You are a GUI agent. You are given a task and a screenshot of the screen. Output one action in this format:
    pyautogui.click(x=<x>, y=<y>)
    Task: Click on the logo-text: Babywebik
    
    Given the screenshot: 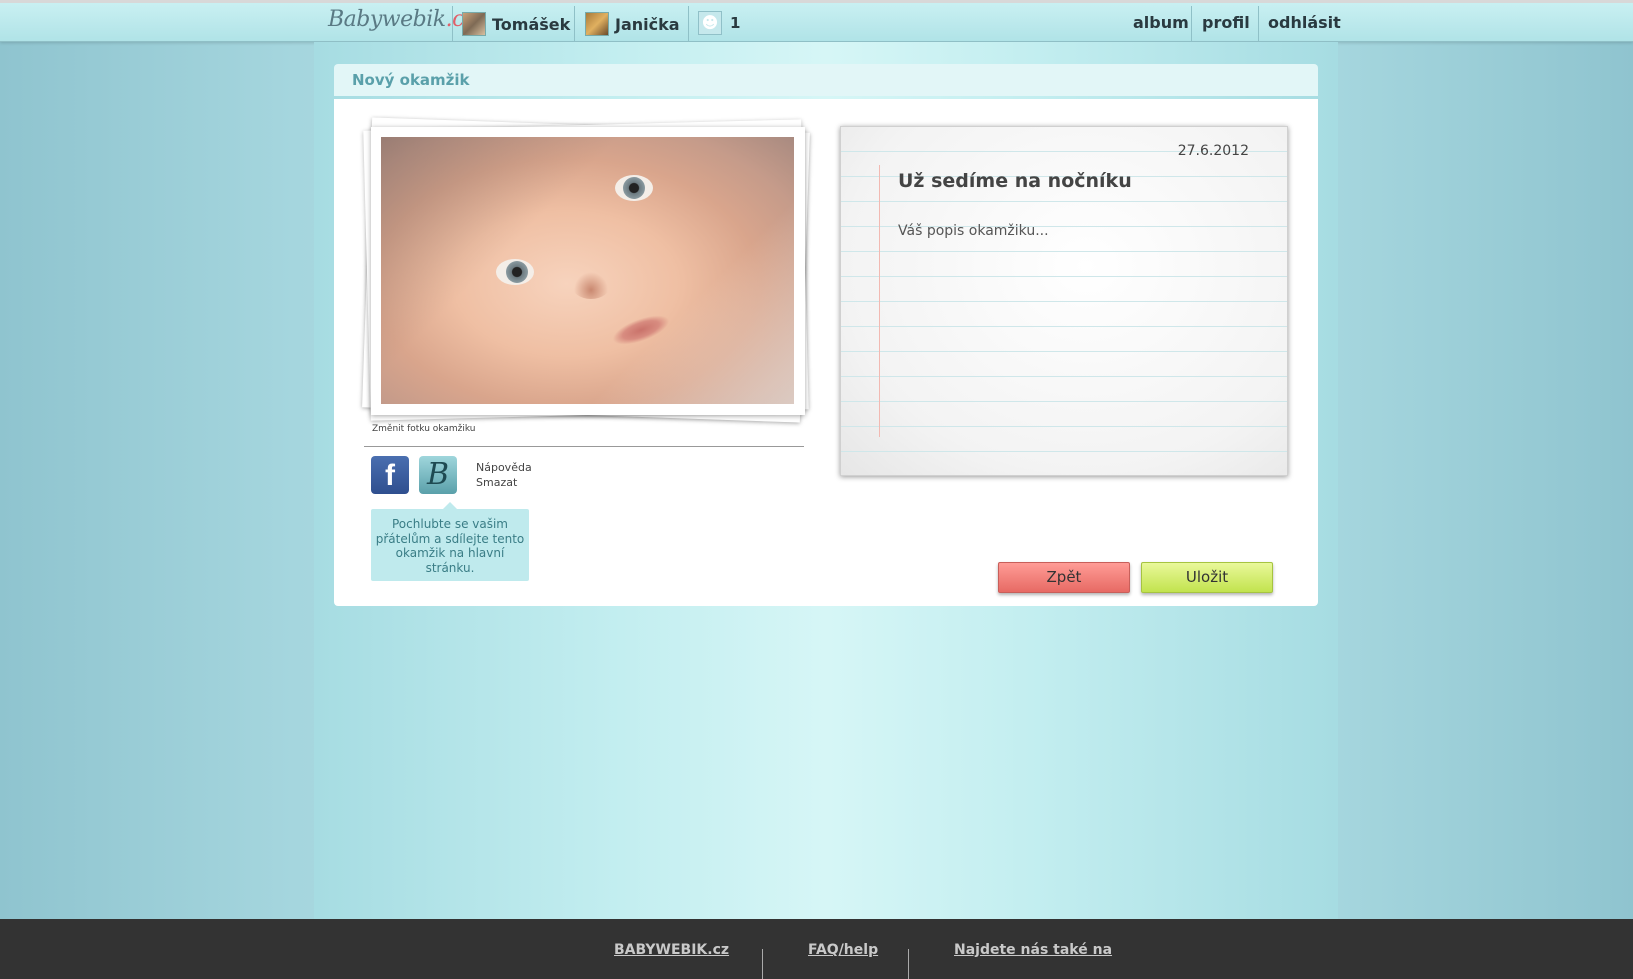 What is the action you would take?
    pyautogui.click(x=387, y=19)
    